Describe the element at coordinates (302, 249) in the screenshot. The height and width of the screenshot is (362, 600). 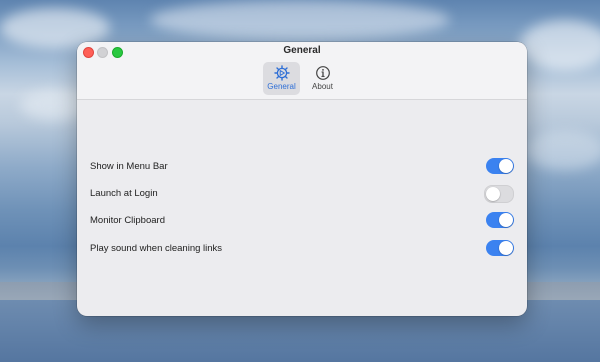
I see `setting-row-play-sound: Play sound when cleaning links` at that location.